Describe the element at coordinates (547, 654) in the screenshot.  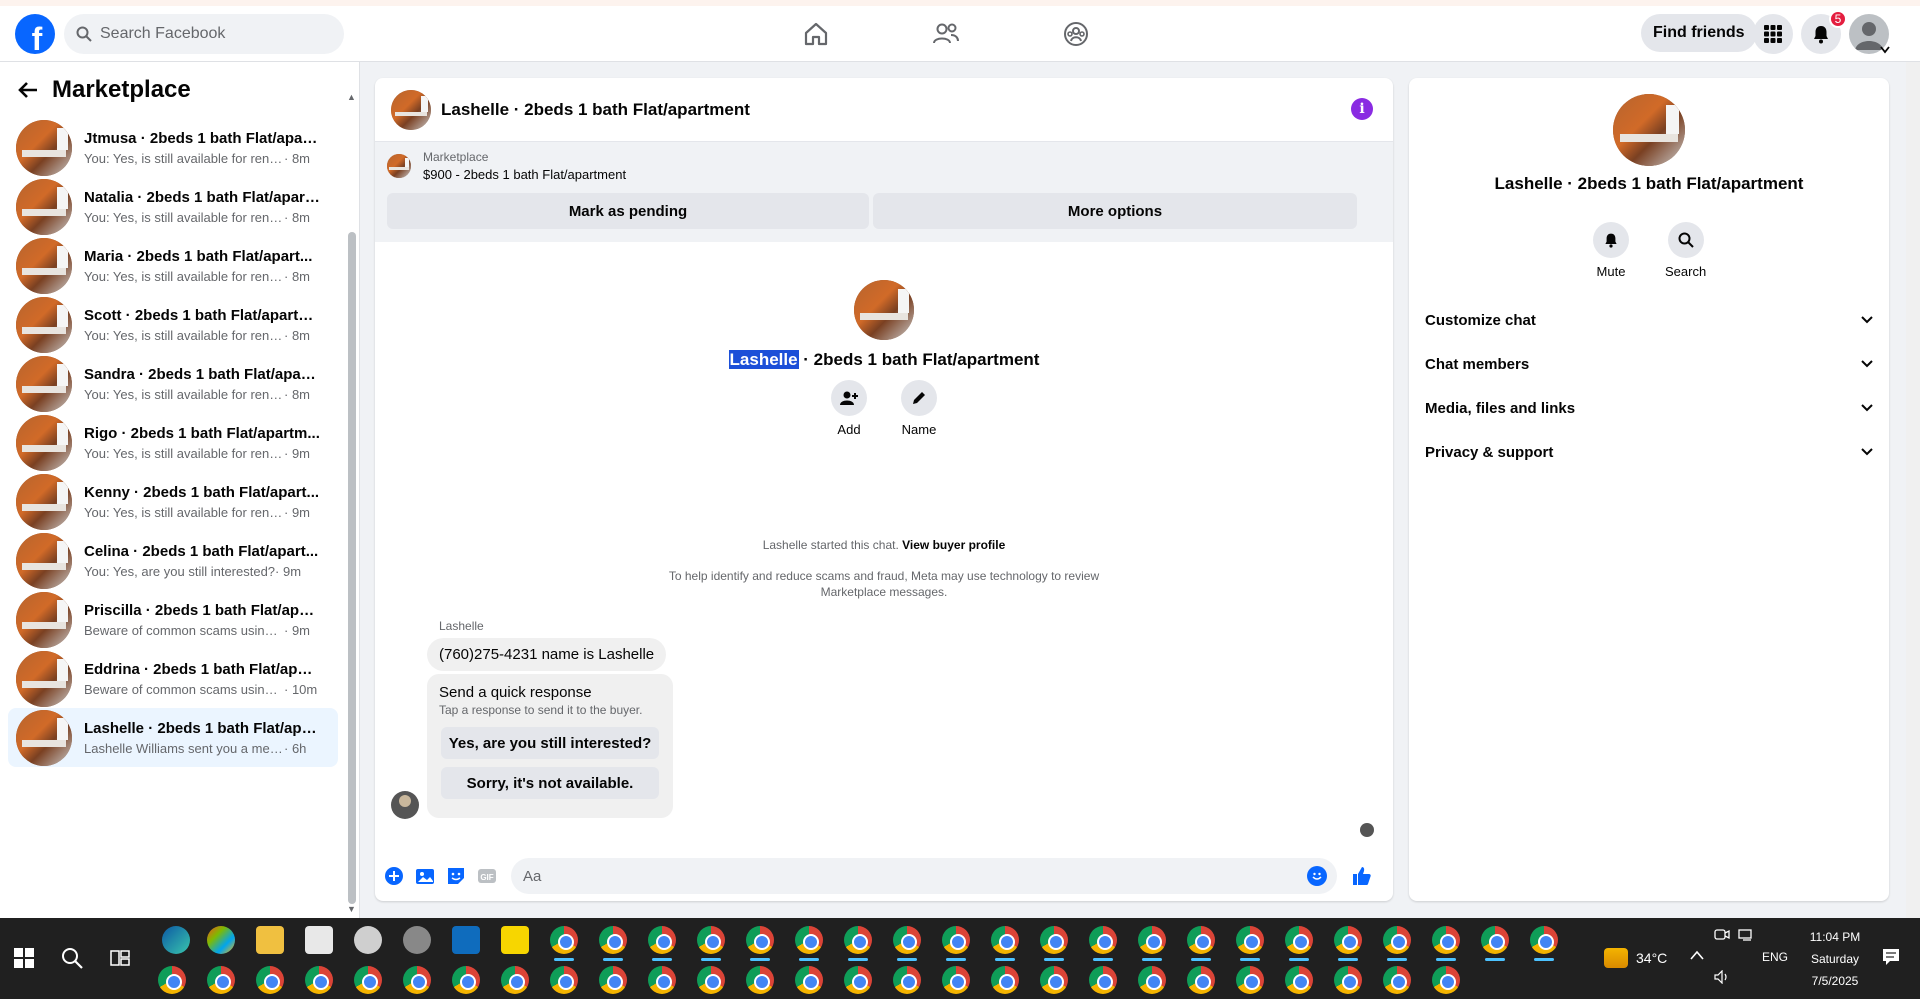
I see `incoming-message: (760)275-4231 name is Lashelle` at that location.